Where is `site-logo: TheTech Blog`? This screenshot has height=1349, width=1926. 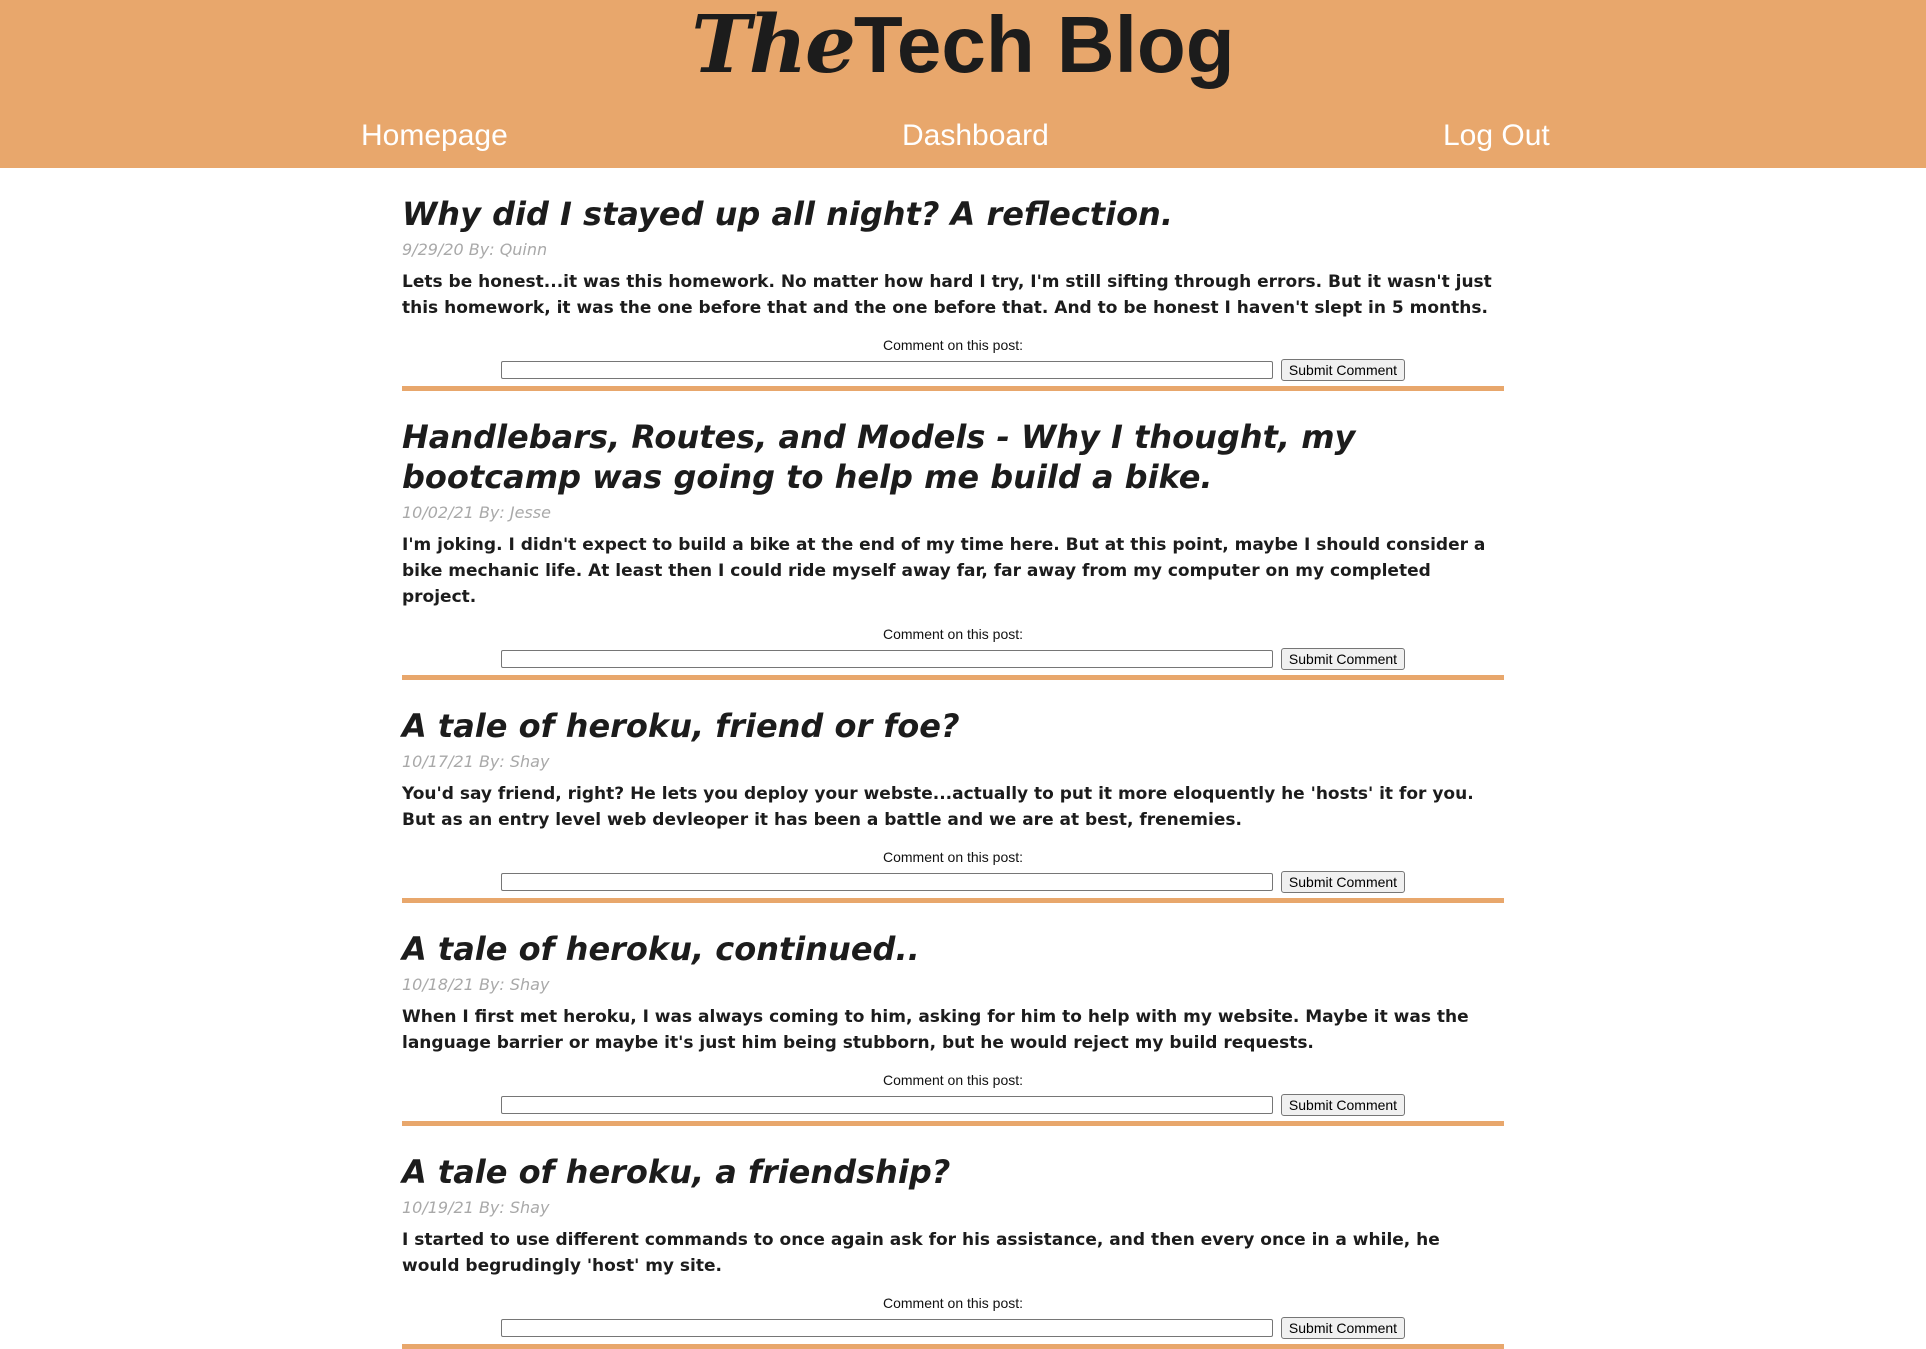
site-logo: TheTech Blog is located at coordinates (963, 44).